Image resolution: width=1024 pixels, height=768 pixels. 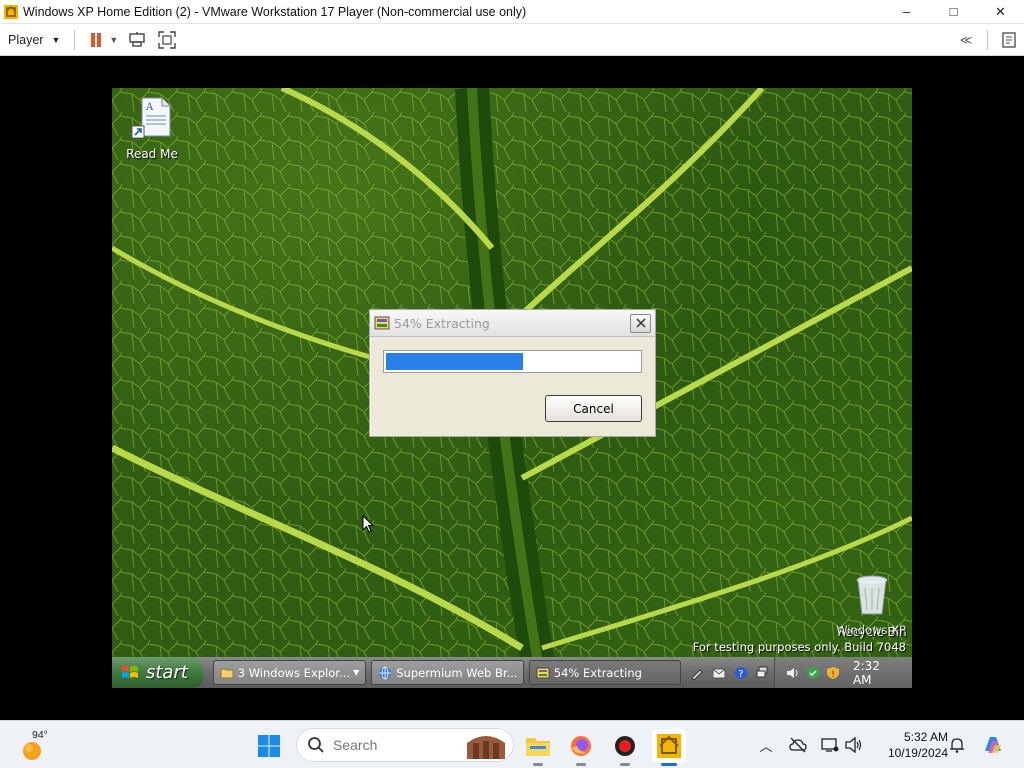 I want to click on maximize-icon: □, so click(x=953, y=11).